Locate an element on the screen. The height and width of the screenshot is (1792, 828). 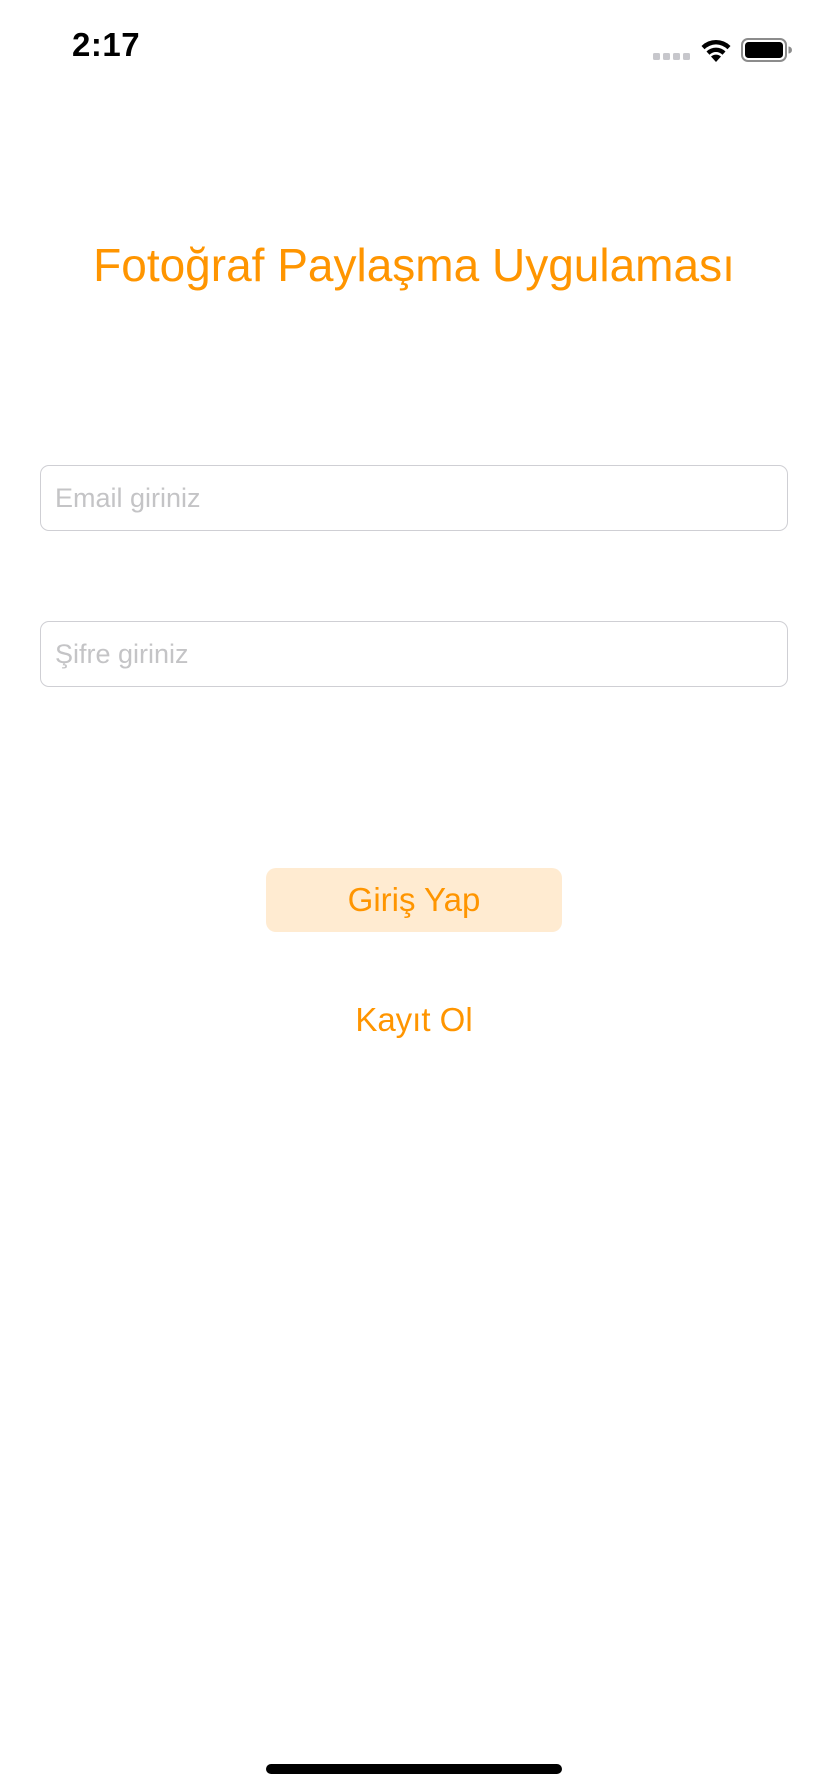
login-button: Giriş Yap is located at coordinates (414, 900).